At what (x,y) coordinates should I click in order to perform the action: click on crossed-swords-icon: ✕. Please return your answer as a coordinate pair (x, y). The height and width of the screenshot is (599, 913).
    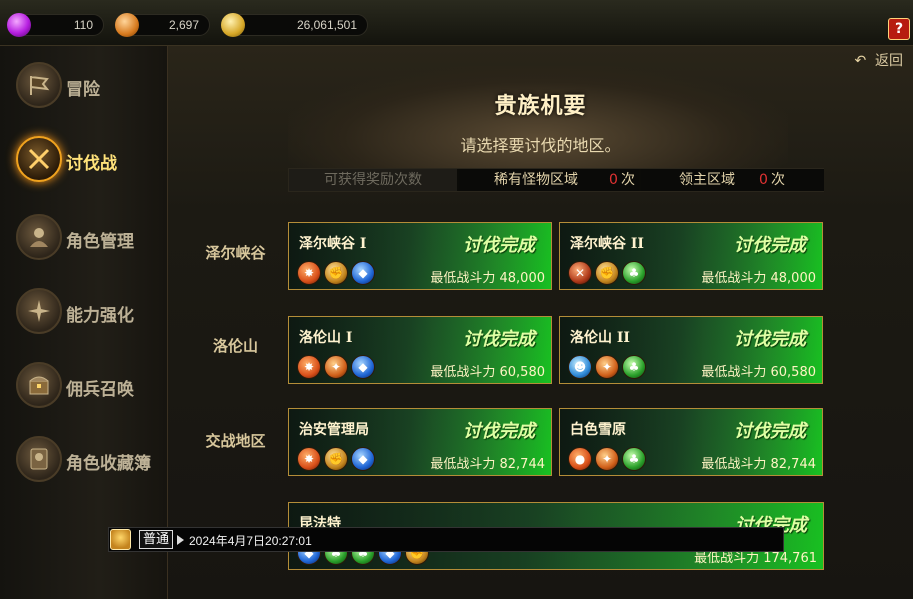
    Looking at the image, I should click on (580, 273).